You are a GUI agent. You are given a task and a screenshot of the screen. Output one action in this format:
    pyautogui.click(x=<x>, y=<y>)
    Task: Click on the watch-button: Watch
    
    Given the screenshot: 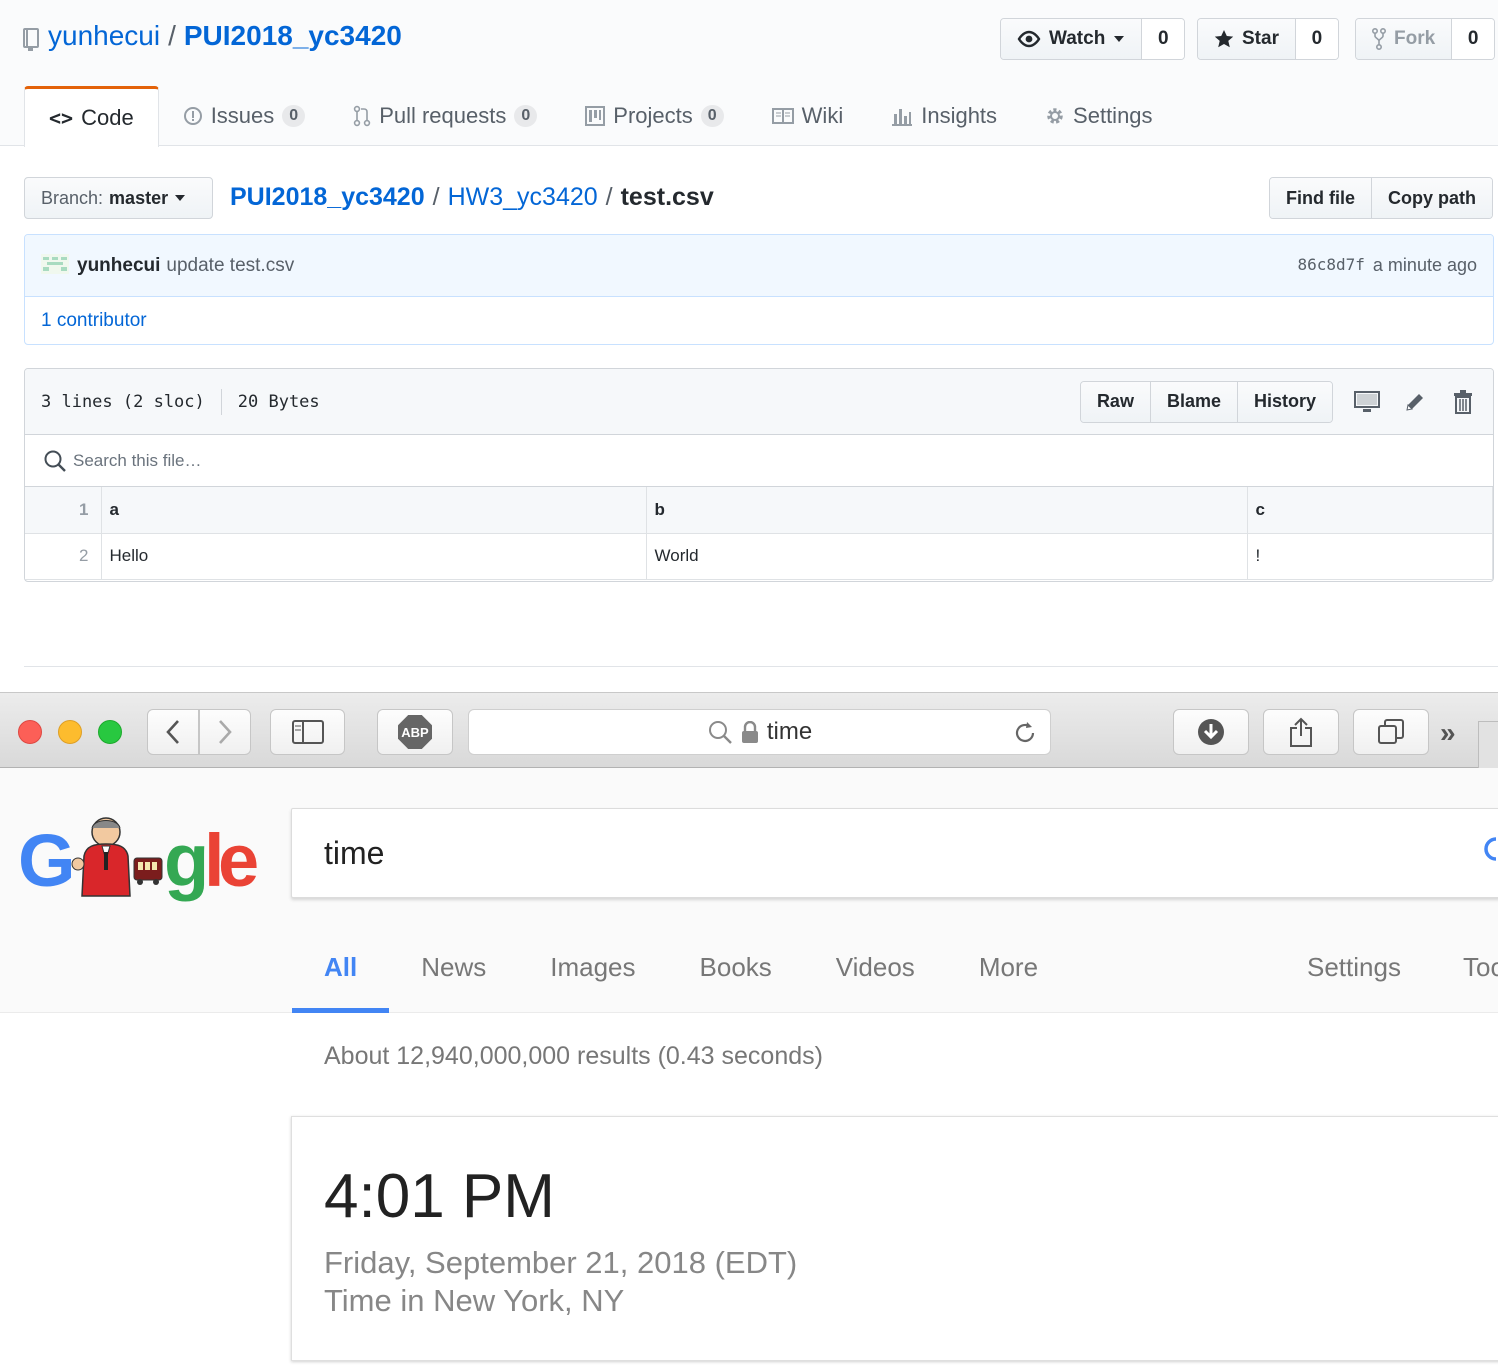 What is the action you would take?
    pyautogui.click(x=1072, y=39)
    